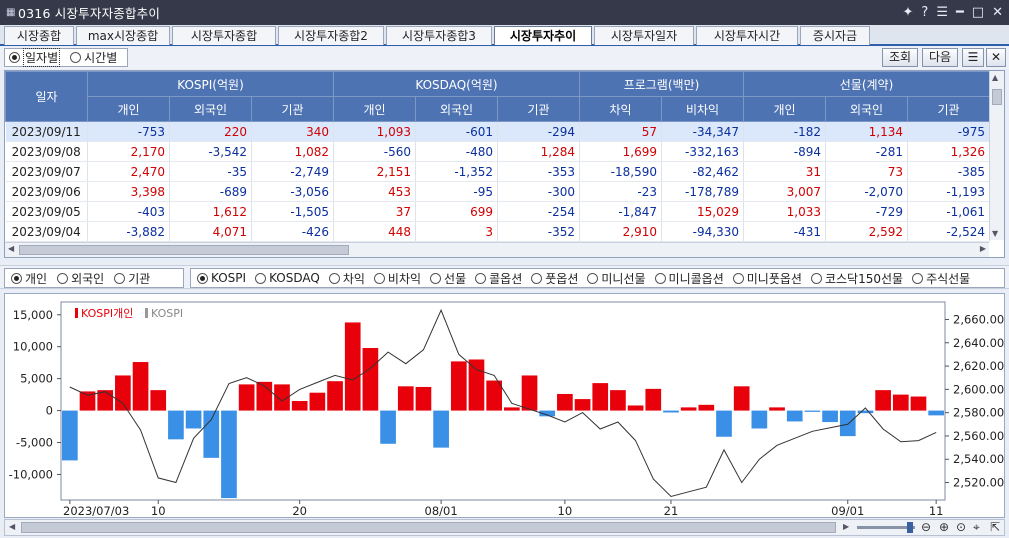  What do you see at coordinates (995, 527) in the screenshot?
I see `pointer-icon: ⇱` at bounding box center [995, 527].